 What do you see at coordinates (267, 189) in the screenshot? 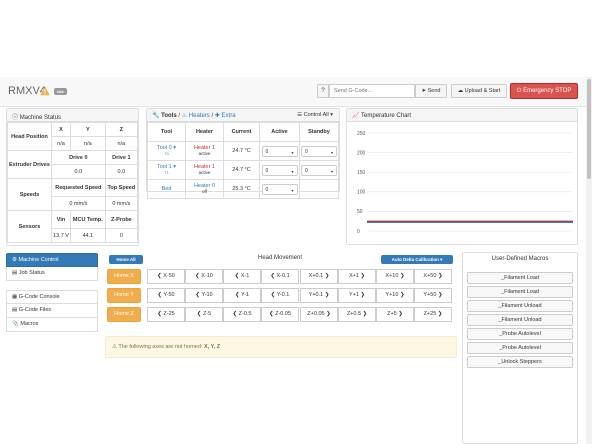
I see `bed-active-value: 0` at bounding box center [267, 189].